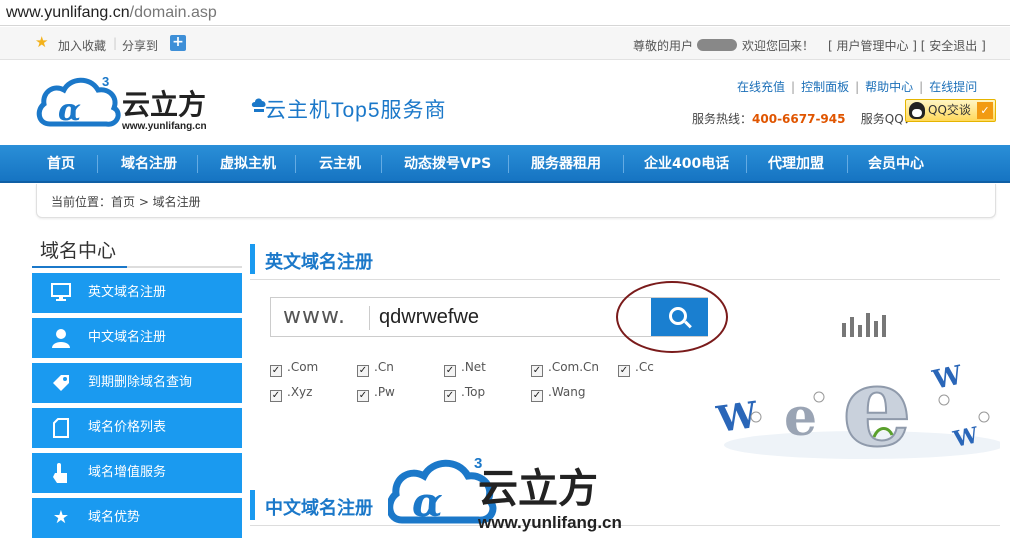  What do you see at coordinates (953, 87) in the screenshot?
I see `ask-question-link: 在线提问` at bounding box center [953, 87].